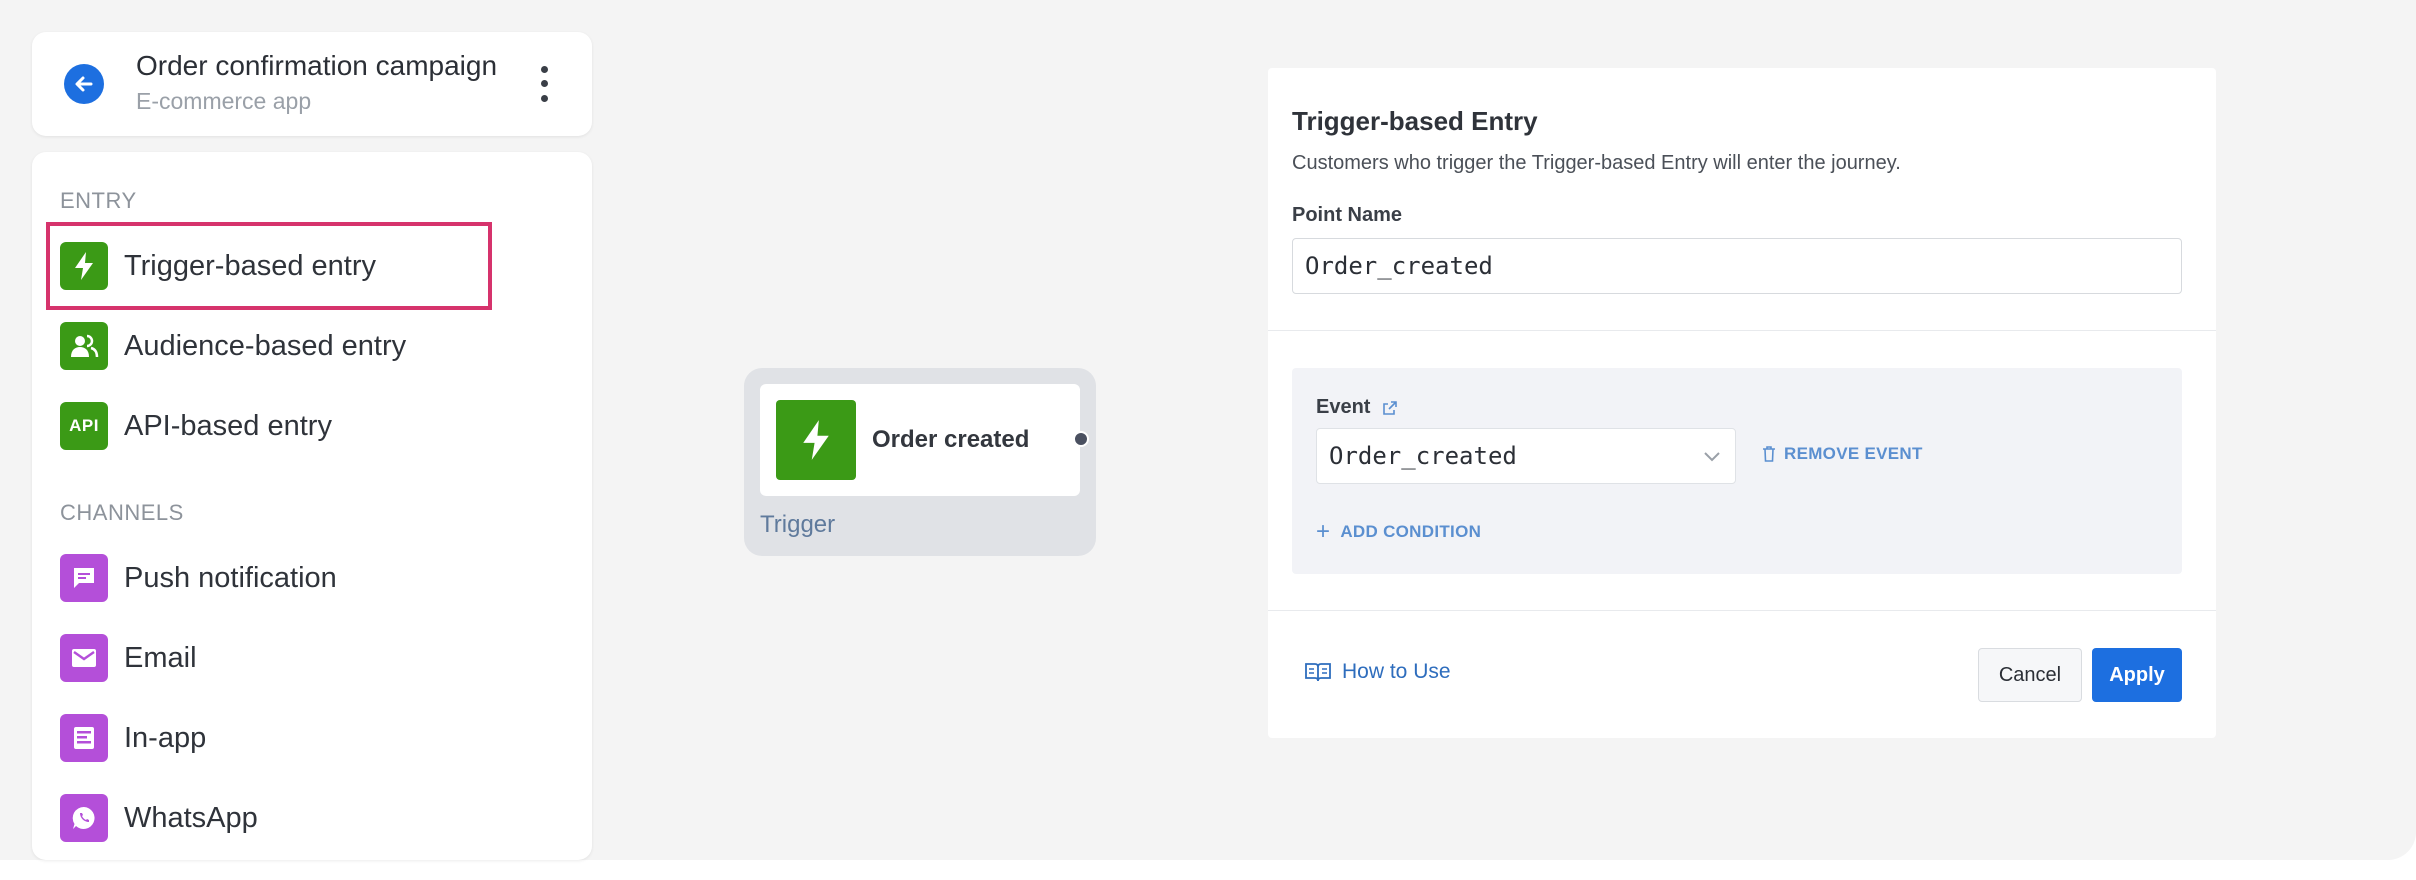 Image resolution: width=2416 pixels, height=880 pixels. What do you see at coordinates (1423, 456) in the screenshot?
I see `event-select-value: Order_created` at bounding box center [1423, 456].